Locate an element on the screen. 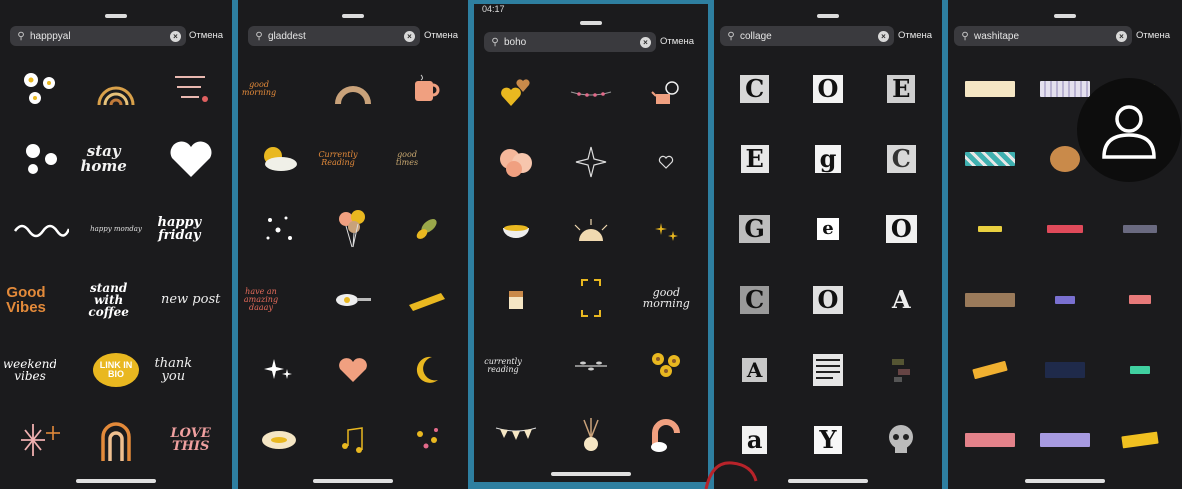 The image size is (1182, 489). sticker-moon is located at coordinates (427, 370).